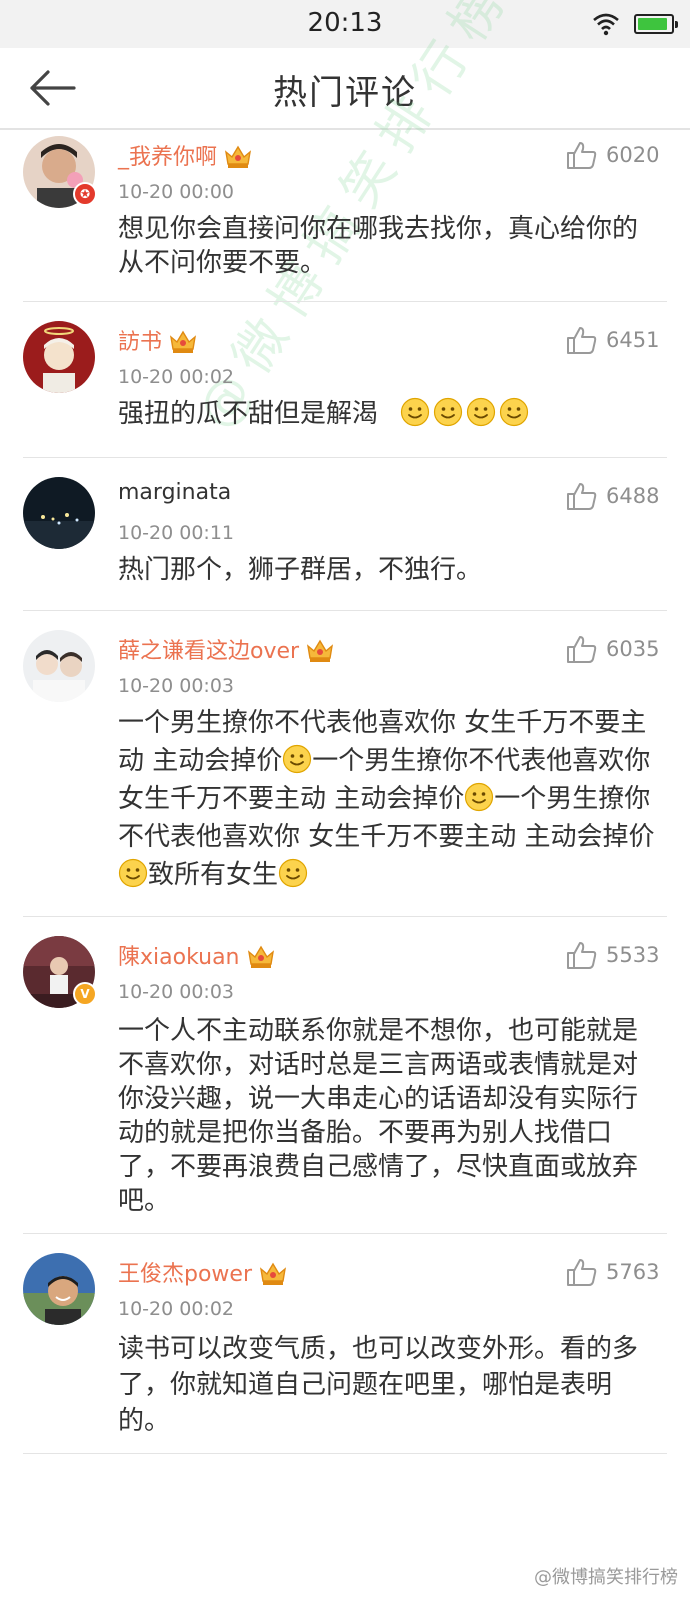 The height and width of the screenshot is (1597, 690). What do you see at coordinates (176, 192) in the screenshot?
I see `timestamp: 10-20 00:00` at bounding box center [176, 192].